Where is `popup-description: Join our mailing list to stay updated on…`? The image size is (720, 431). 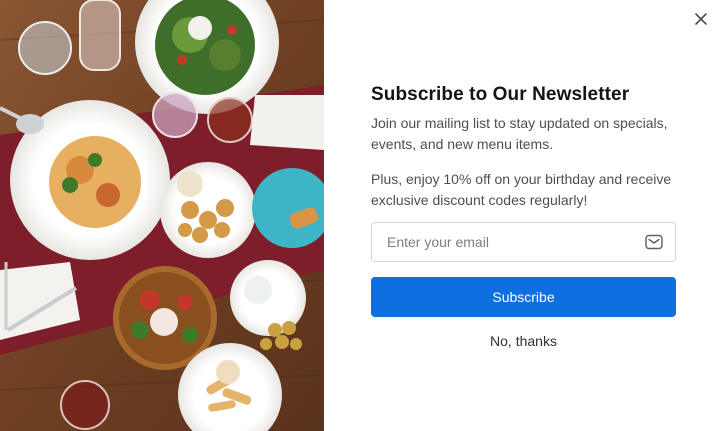
popup-description: Join our mailing list to stay updated on… is located at coordinates (519, 133).